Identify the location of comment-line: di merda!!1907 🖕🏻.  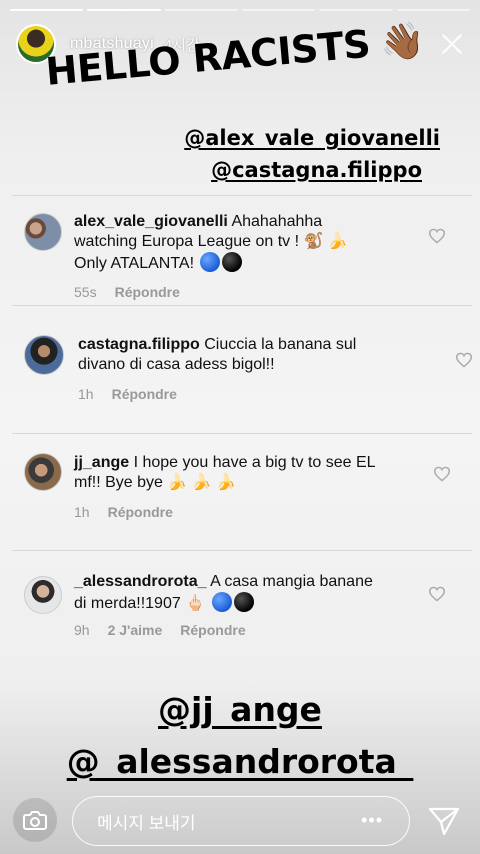
(140, 603).